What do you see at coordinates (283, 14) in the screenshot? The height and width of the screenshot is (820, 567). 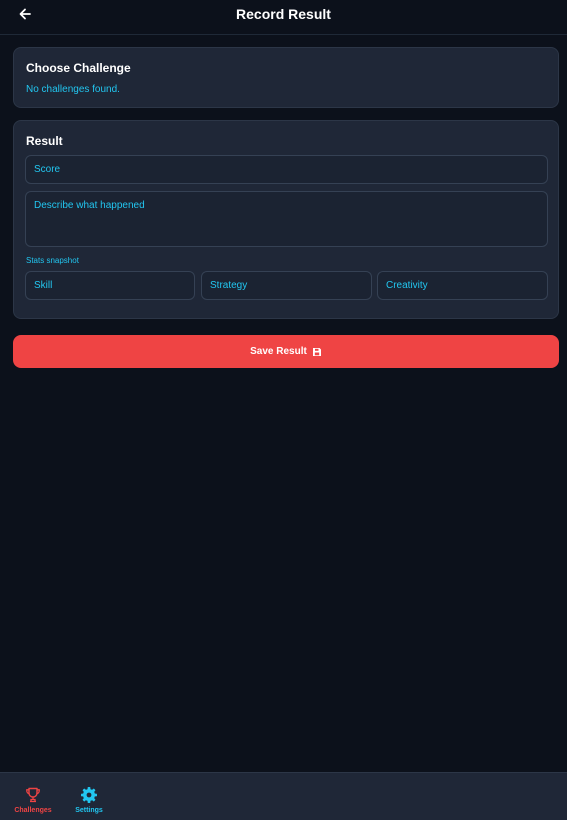 I see `page-title: Record Result` at bounding box center [283, 14].